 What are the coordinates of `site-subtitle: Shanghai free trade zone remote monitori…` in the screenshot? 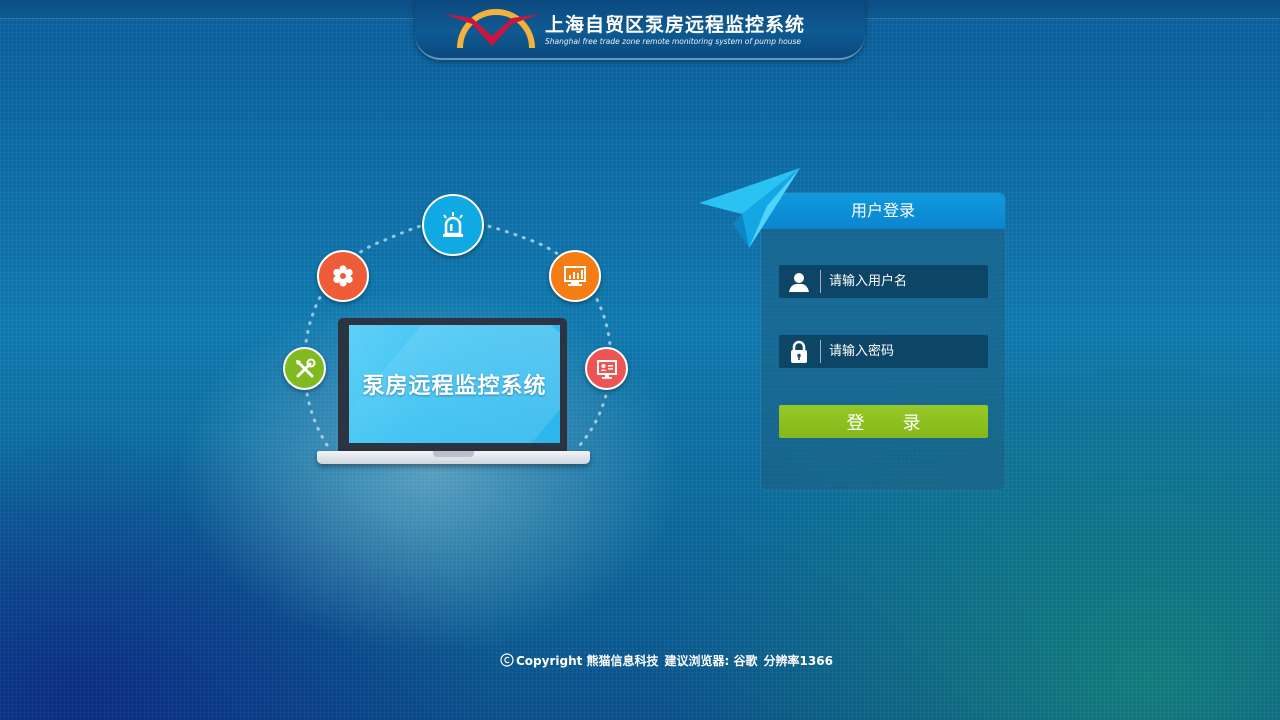 It's located at (673, 41).